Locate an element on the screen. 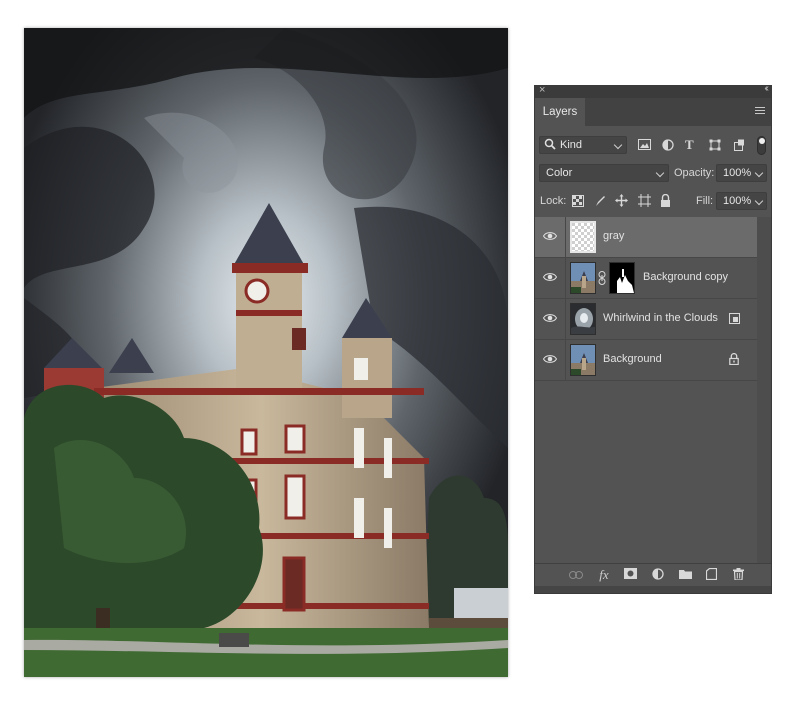 The height and width of the screenshot is (702, 797). filter-toggle-switch is located at coordinates (761, 145).